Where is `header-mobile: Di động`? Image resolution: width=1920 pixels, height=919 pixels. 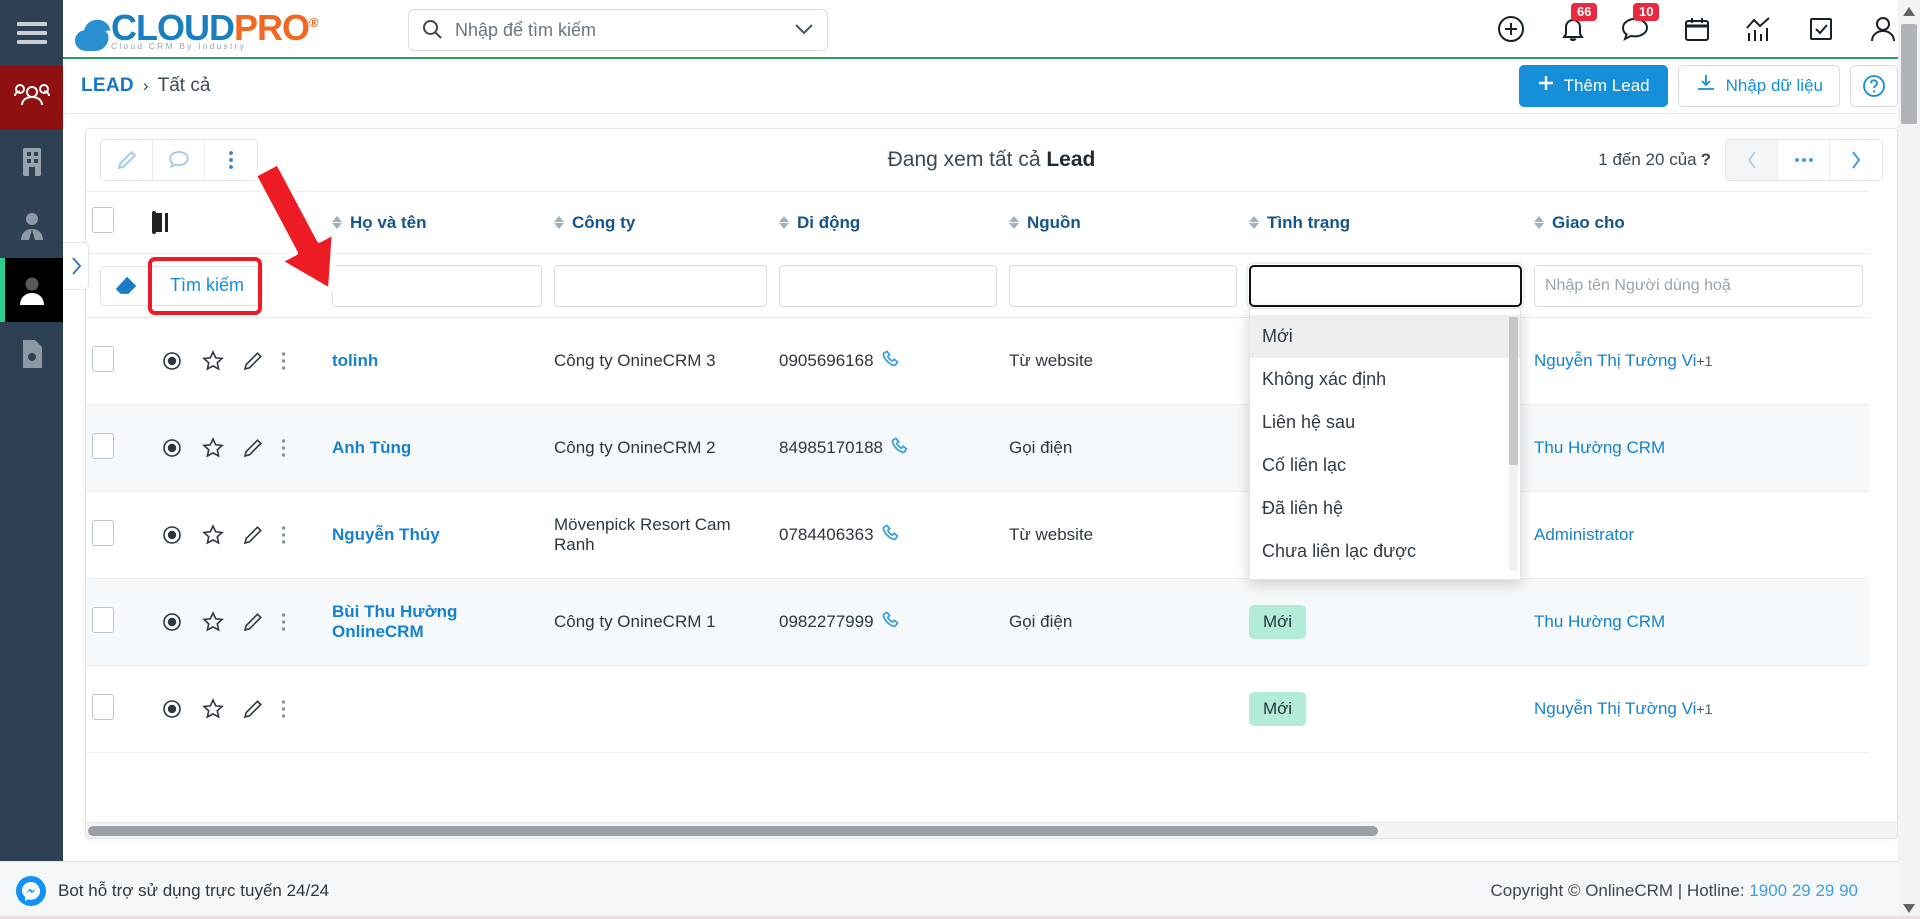
header-mobile: Di động is located at coordinates (888, 223).